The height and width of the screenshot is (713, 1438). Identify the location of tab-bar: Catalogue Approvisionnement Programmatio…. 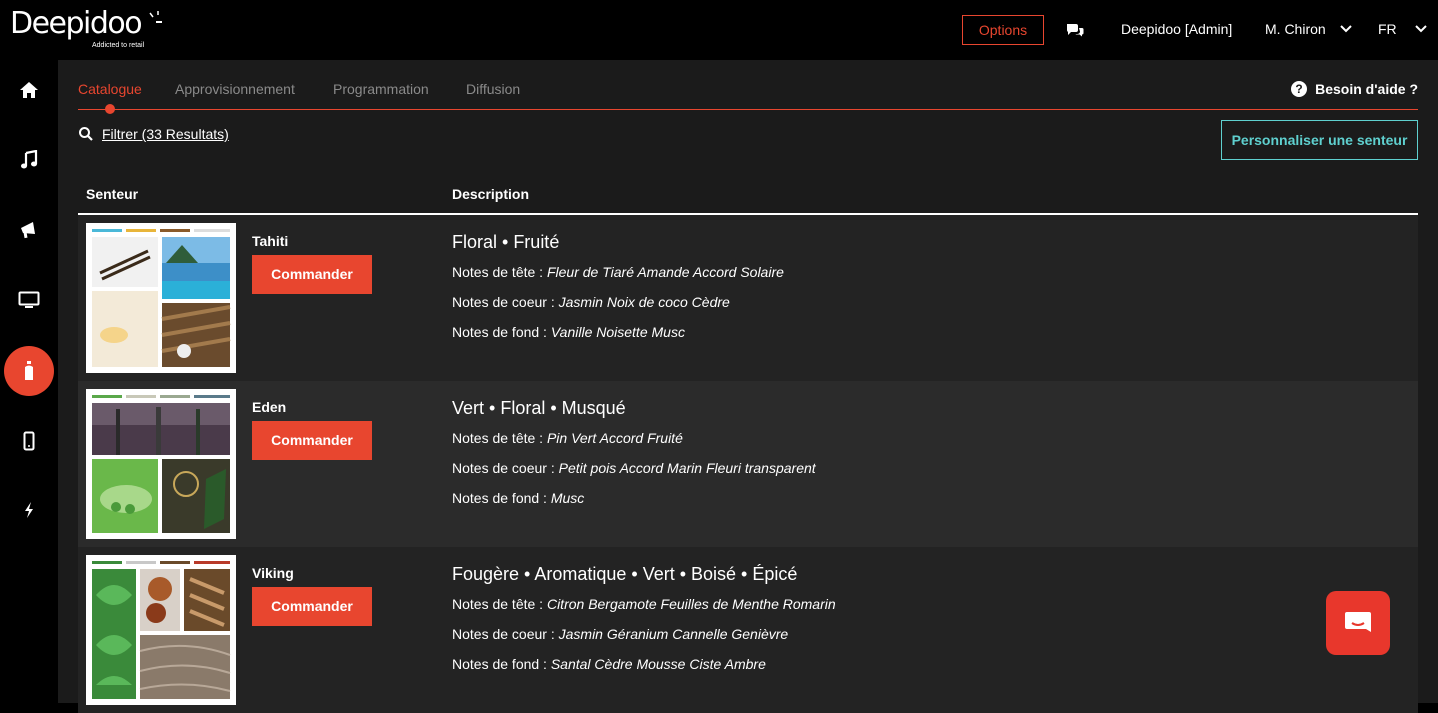
(748, 97).